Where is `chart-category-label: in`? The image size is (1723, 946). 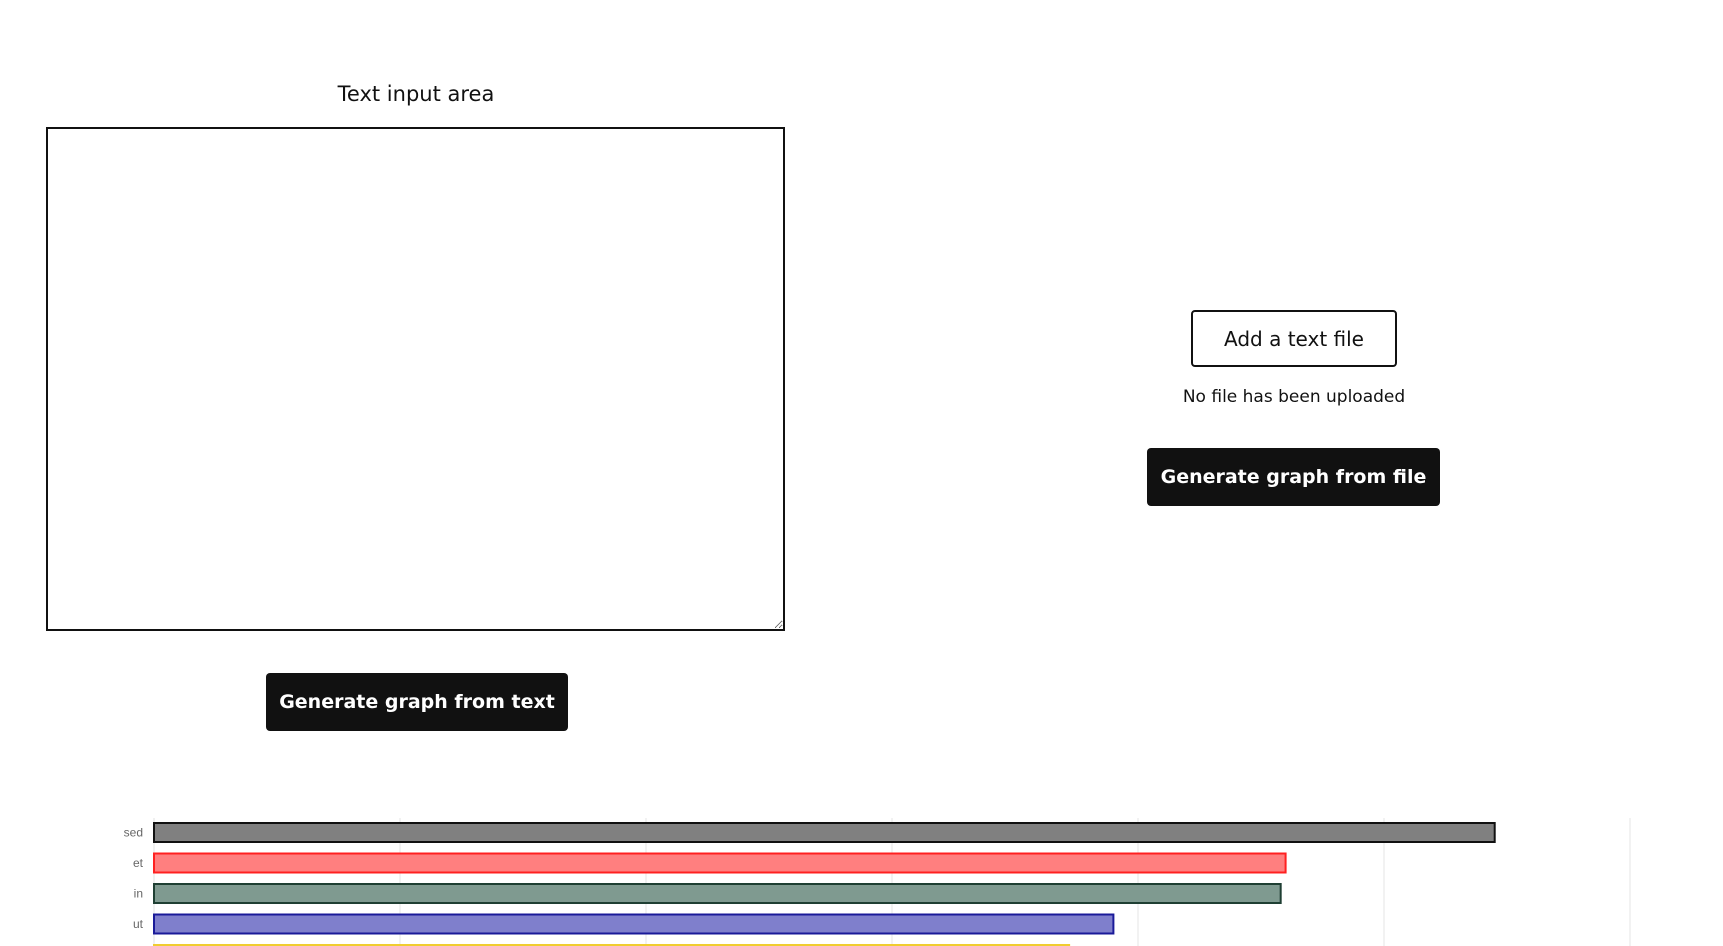 chart-category-label: in is located at coordinates (138, 894).